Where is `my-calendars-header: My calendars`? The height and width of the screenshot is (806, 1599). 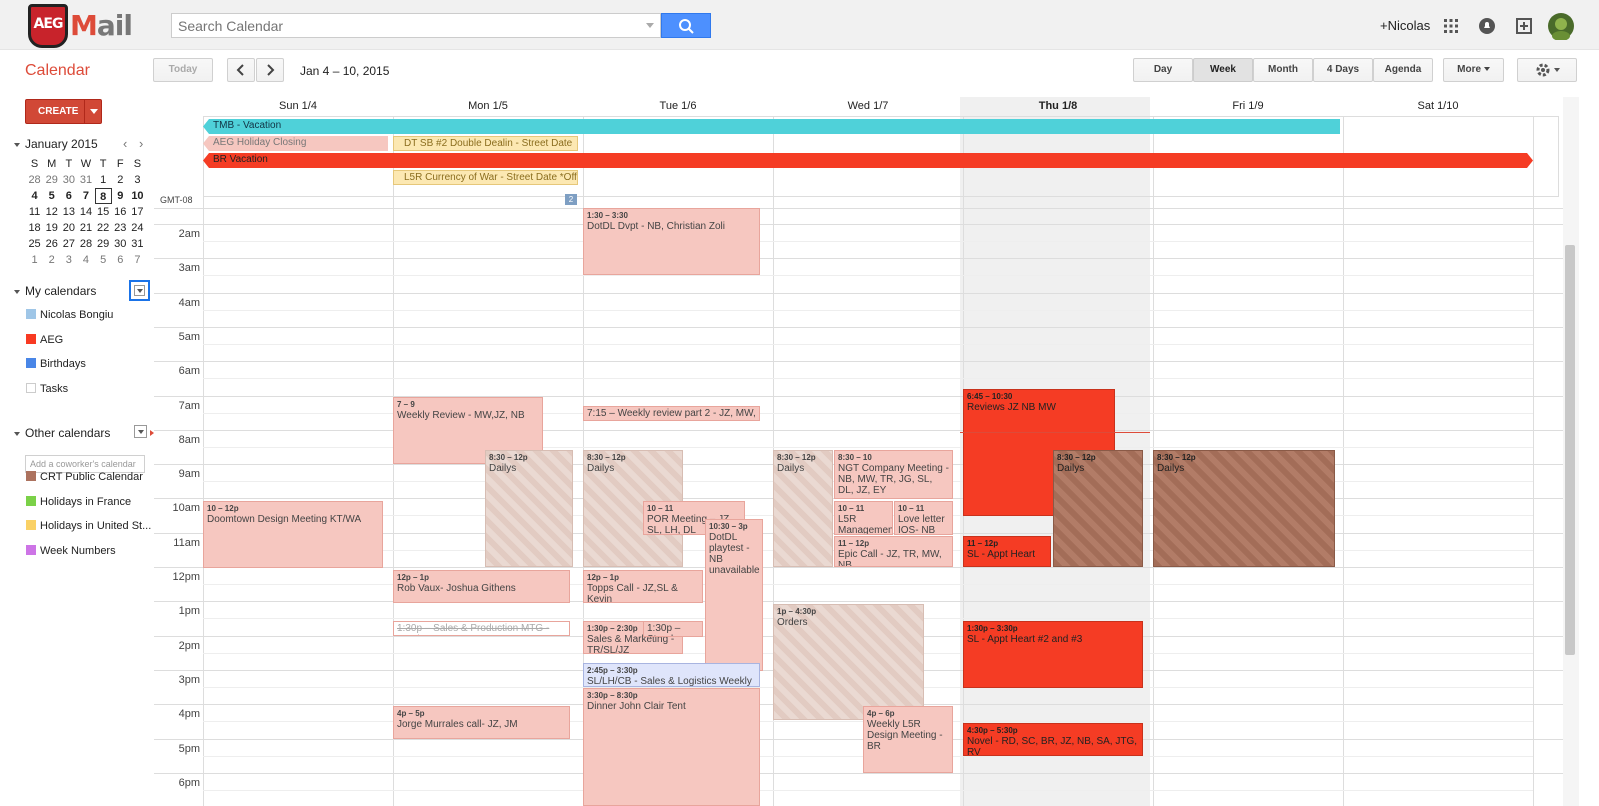
my-calendars-header: My calendars is located at coordinates (55, 291).